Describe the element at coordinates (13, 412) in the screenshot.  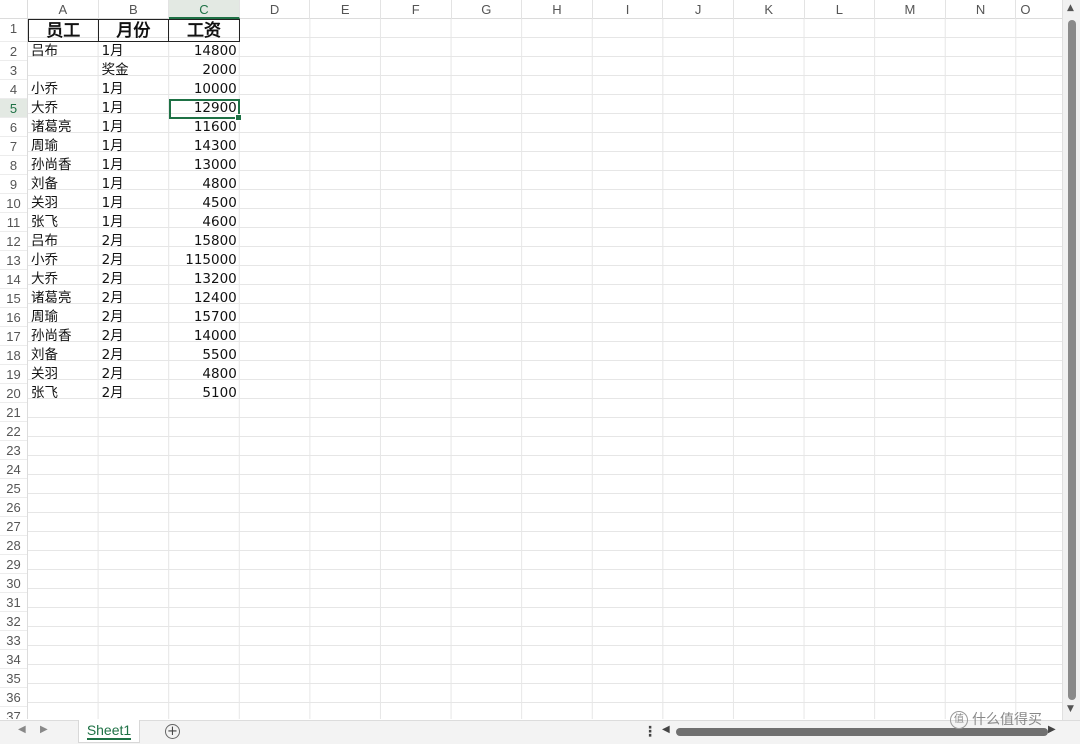
I see `row-header-21: 21` at that location.